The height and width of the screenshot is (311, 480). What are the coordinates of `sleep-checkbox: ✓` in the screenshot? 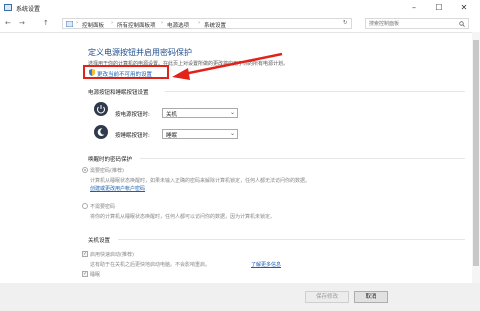 It's located at (85, 274).